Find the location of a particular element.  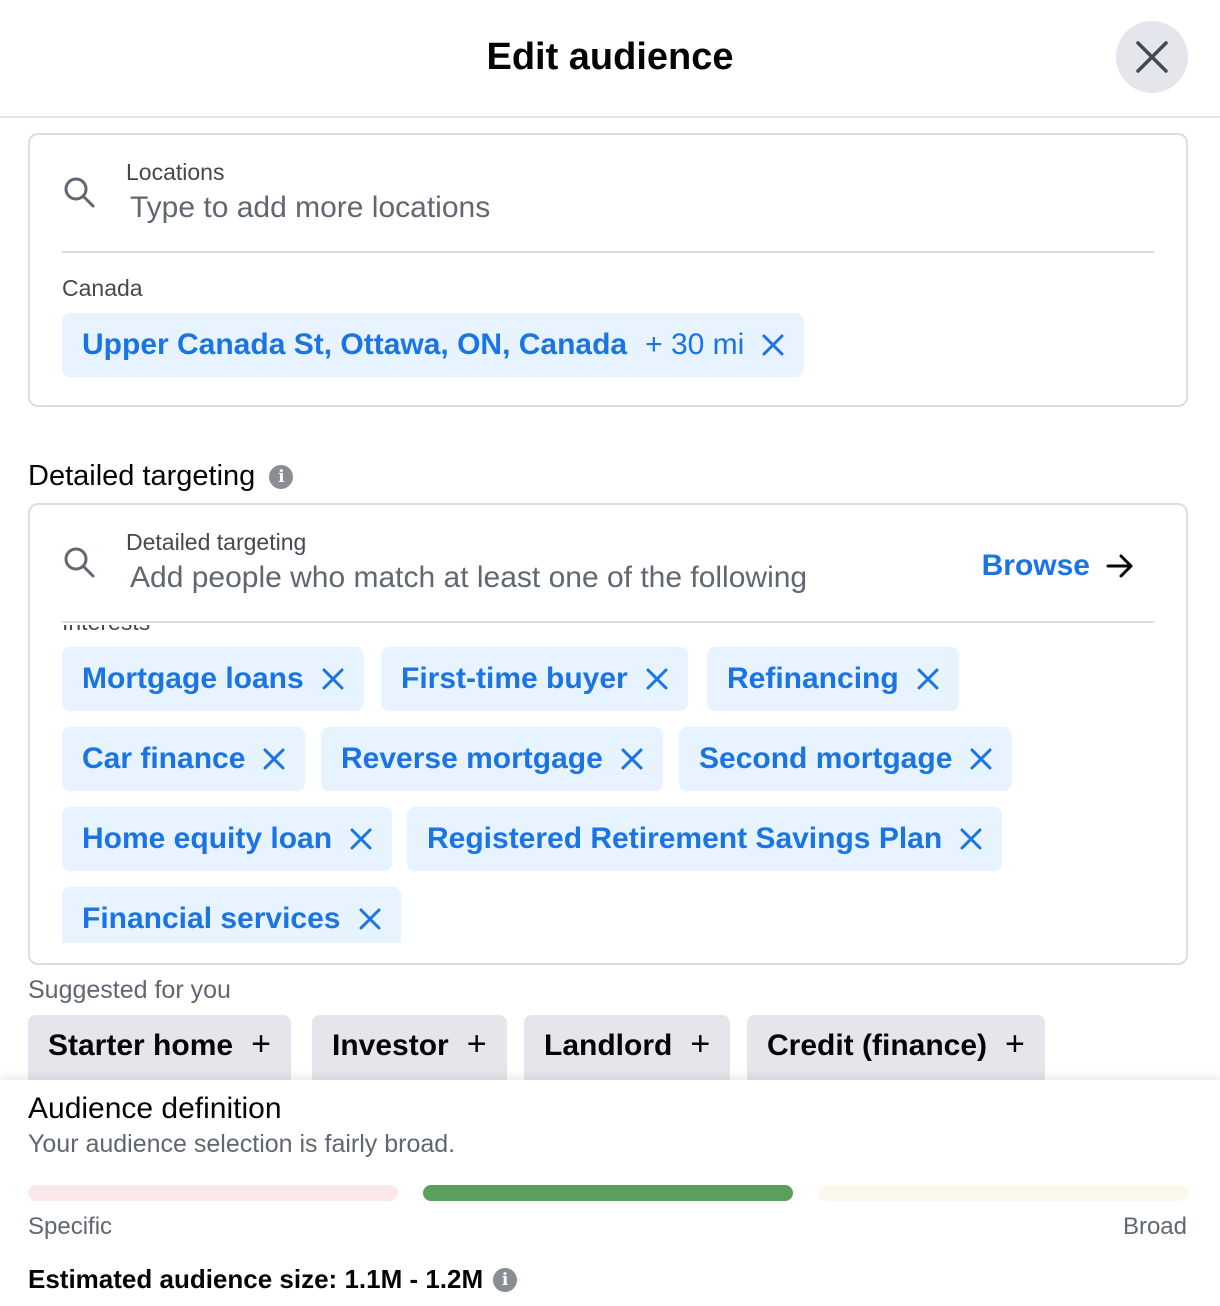

meter-active-segment is located at coordinates (608, 1193).